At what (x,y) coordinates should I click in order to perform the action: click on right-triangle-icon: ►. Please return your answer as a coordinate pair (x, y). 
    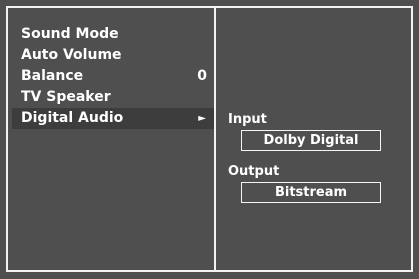
    Looking at the image, I should click on (202, 118).